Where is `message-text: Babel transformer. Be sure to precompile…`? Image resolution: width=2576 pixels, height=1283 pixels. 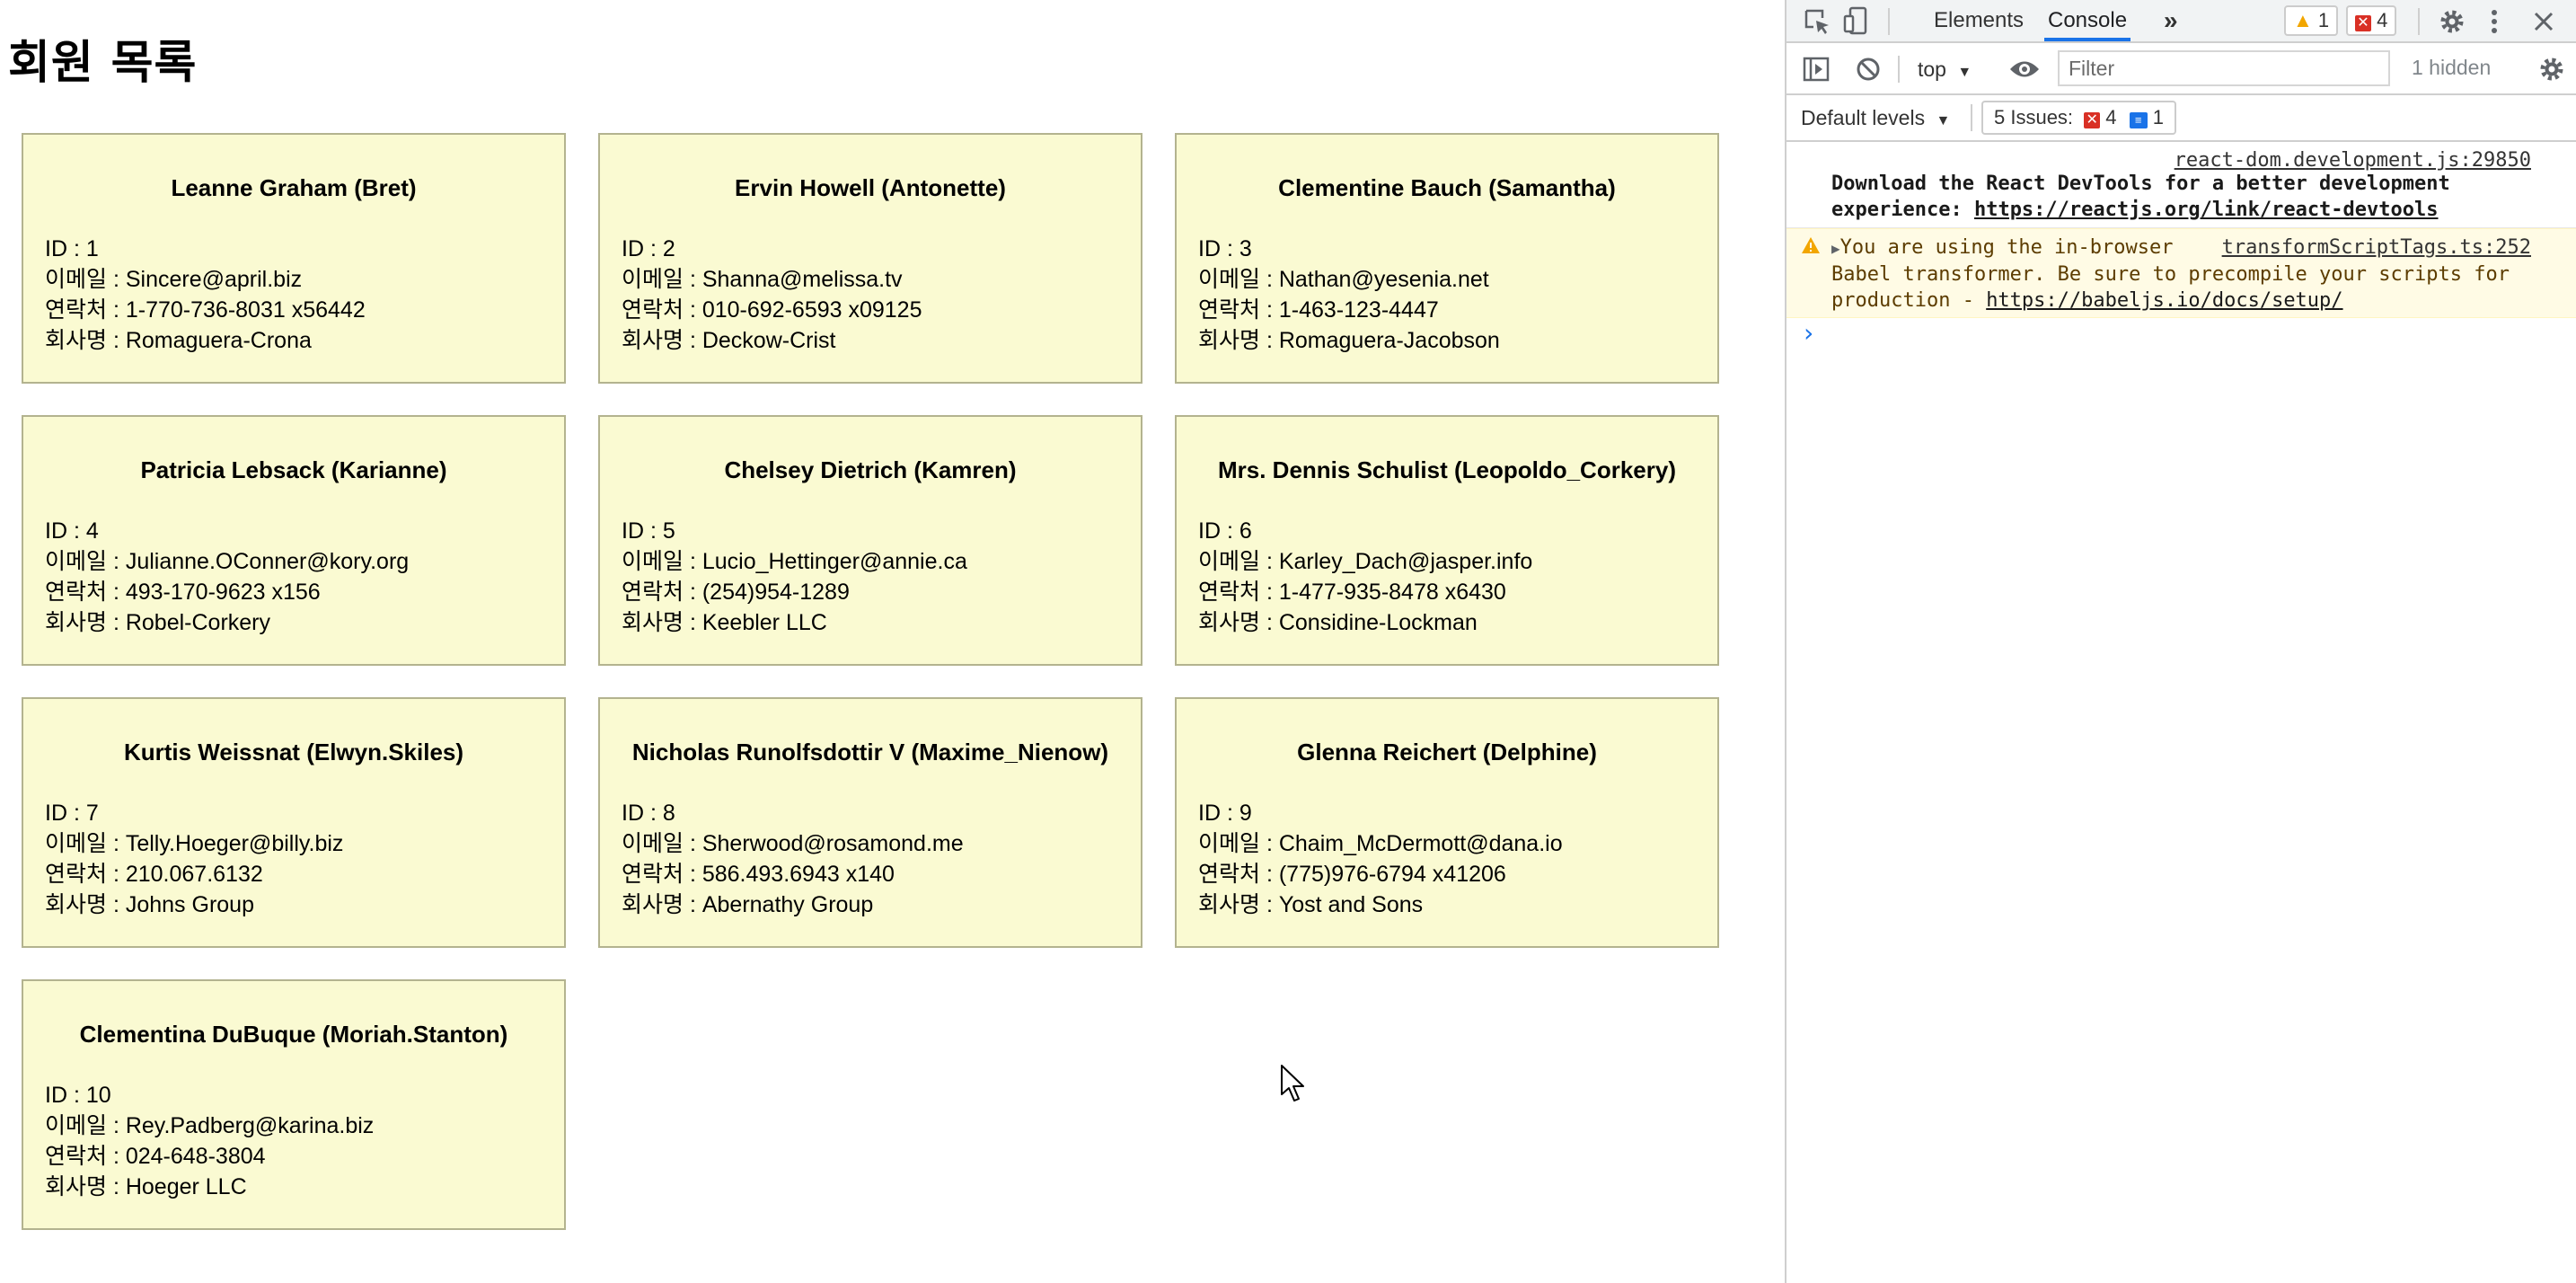 message-text: Babel transformer. Be sure to precompile… is located at coordinates (2170, 274).